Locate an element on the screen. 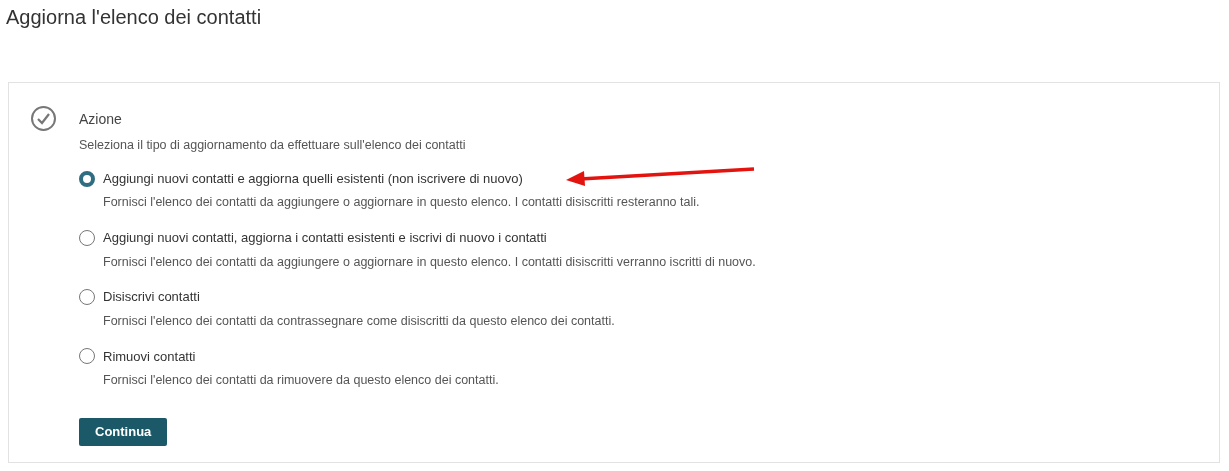 This screenshot has width=1229, height=471. option-label: Rimuovi contatti is located at coordinates (149, 356).